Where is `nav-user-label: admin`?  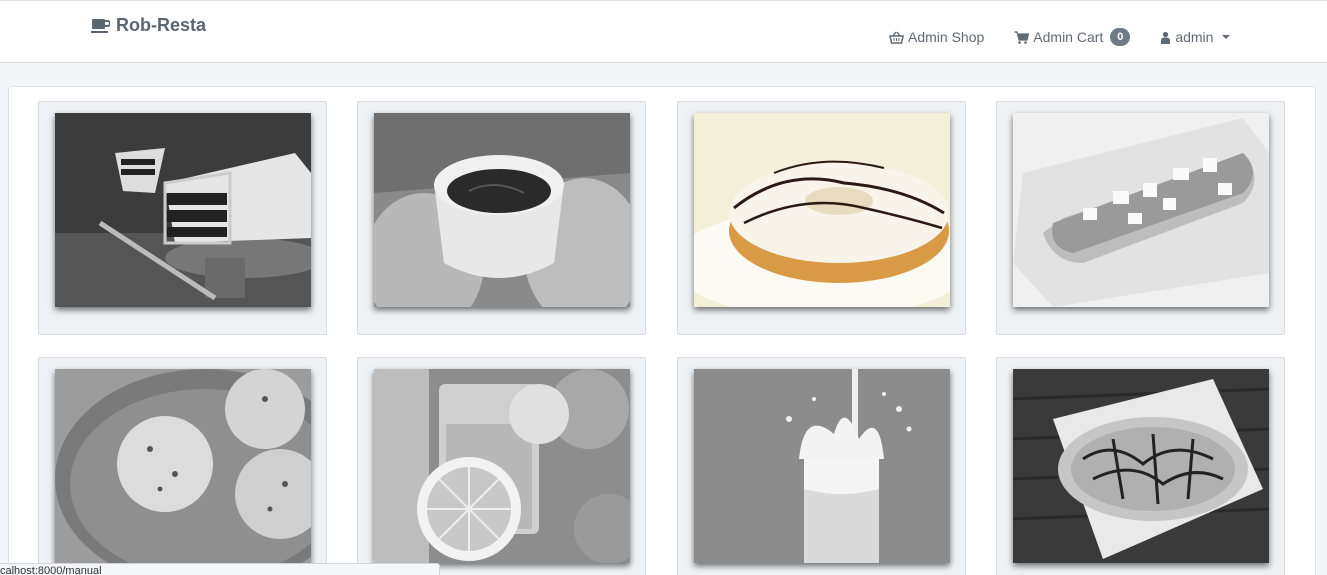
nav-user-label: admin is located at coordinates (1194, 37).